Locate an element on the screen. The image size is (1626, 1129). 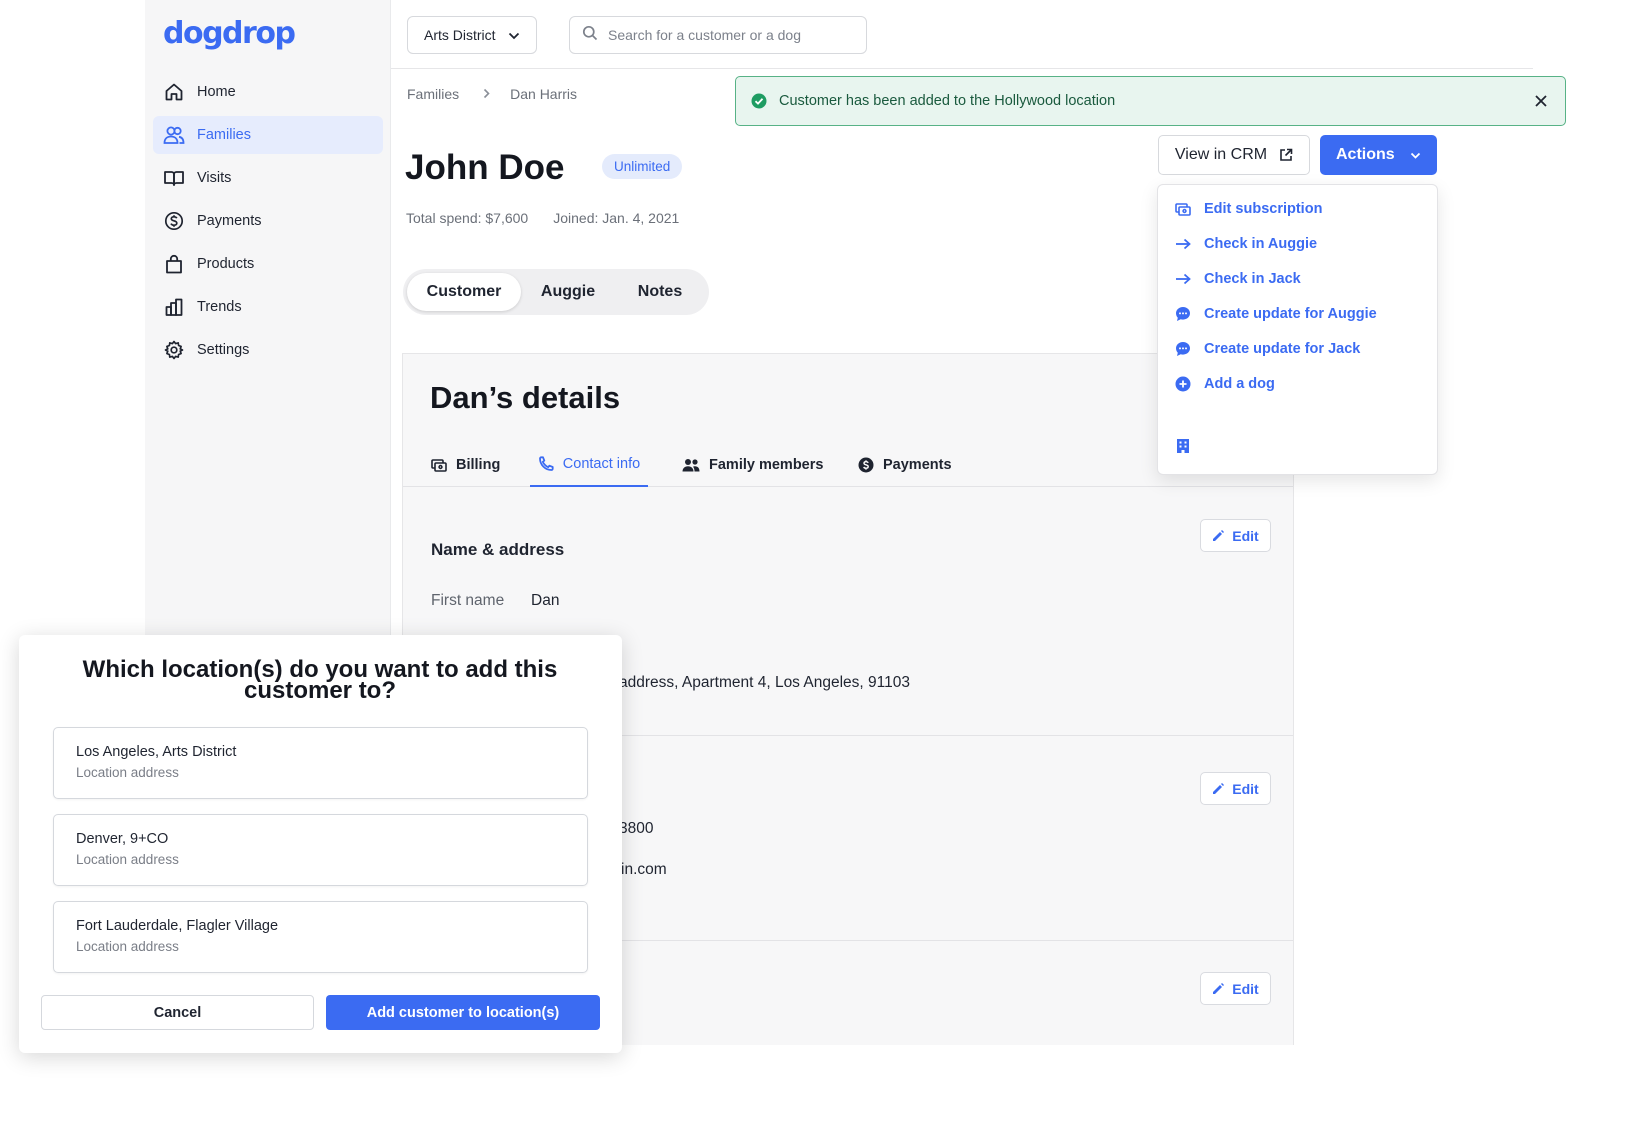
sidebar-item-families: Families is located at coordinates (268, 135).